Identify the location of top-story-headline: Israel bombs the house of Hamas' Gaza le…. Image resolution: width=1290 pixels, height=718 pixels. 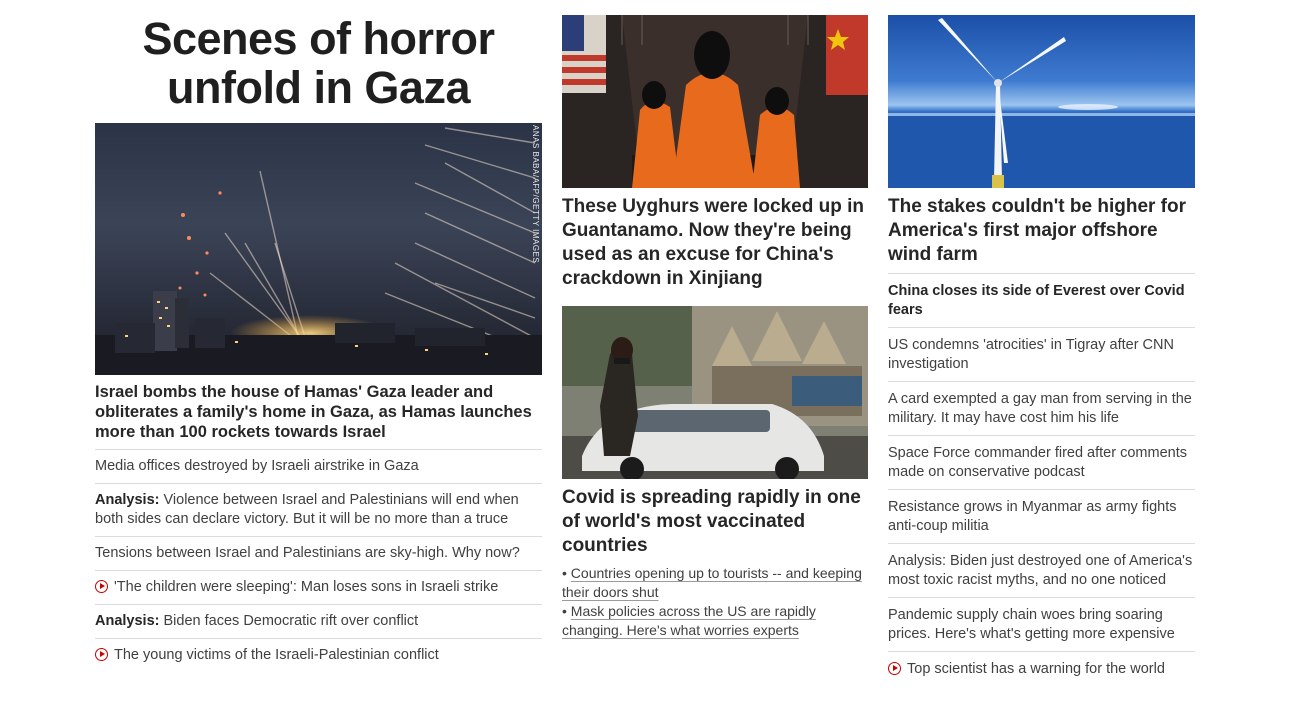
(318, 412).